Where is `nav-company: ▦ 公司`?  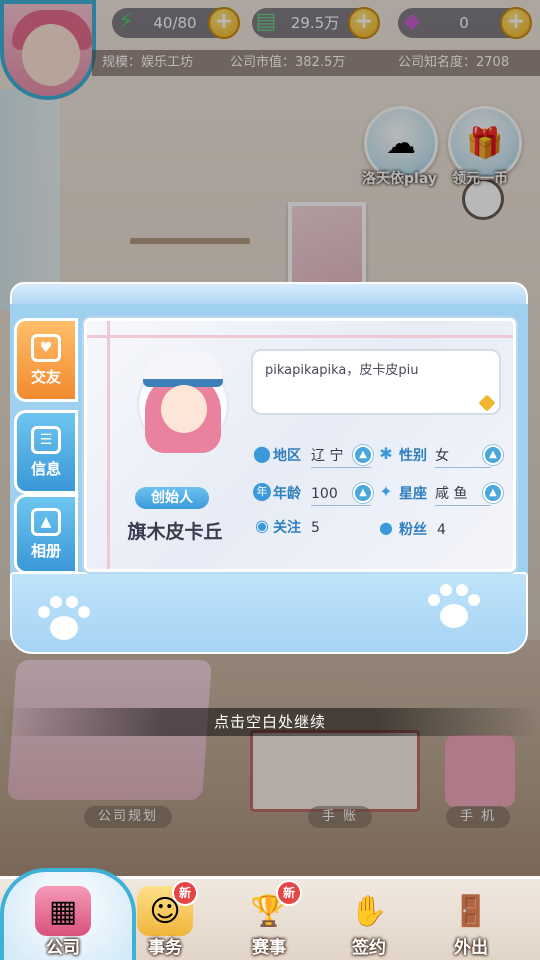 nav-company: ▦ 公司 is located at coordinates (63, 920).